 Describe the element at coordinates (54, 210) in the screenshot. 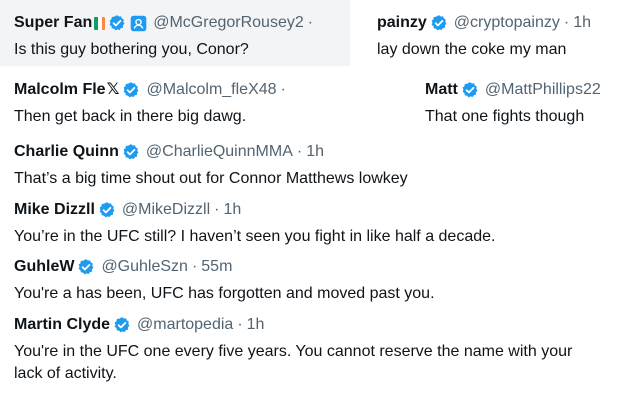

I see `author-name: Mike Dizzll` at that location.